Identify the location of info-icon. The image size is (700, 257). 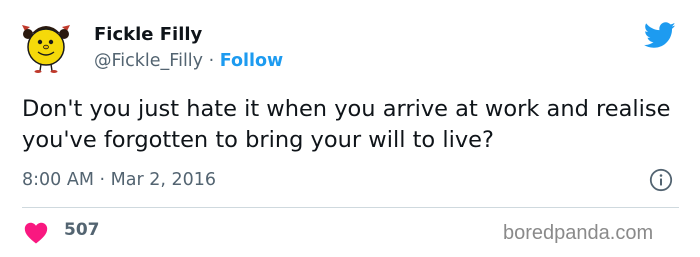
(661, 180).